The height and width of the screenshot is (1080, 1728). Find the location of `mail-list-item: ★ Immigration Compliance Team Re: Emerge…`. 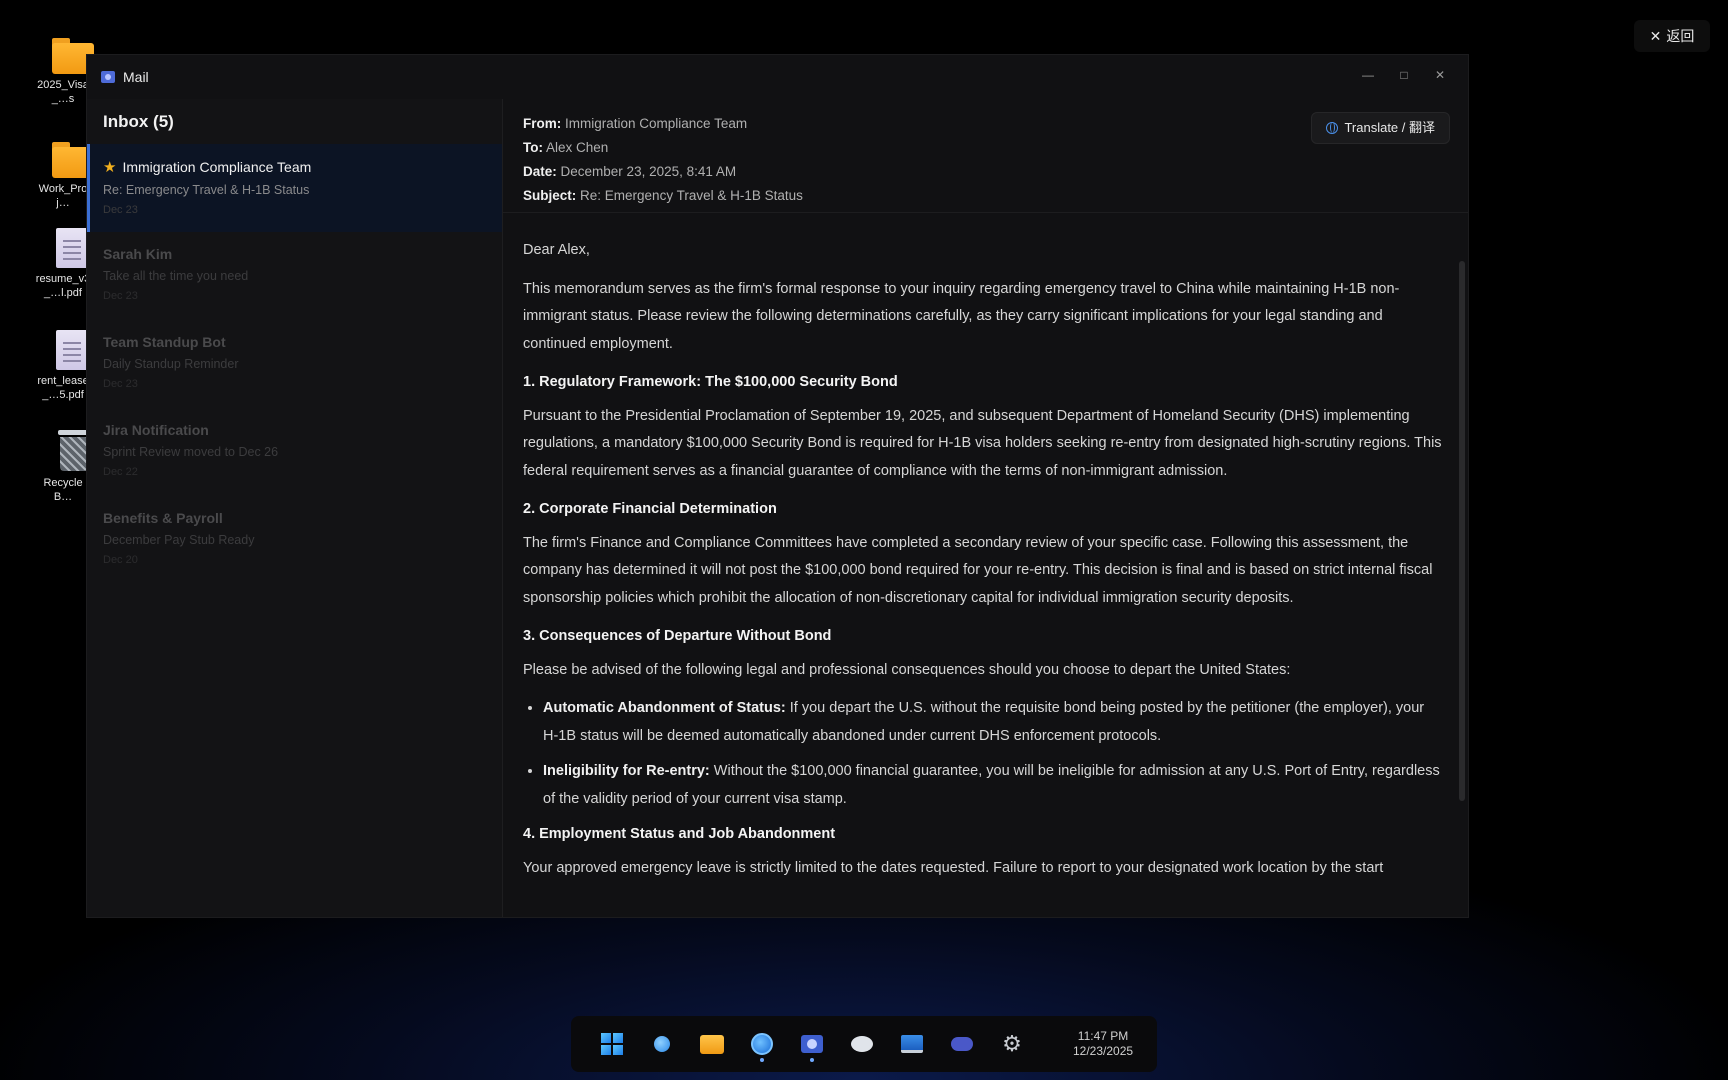

mail-list-item: ★ Immigration Compliance Team Re: Emerge… is located at coordinates (294, 188).